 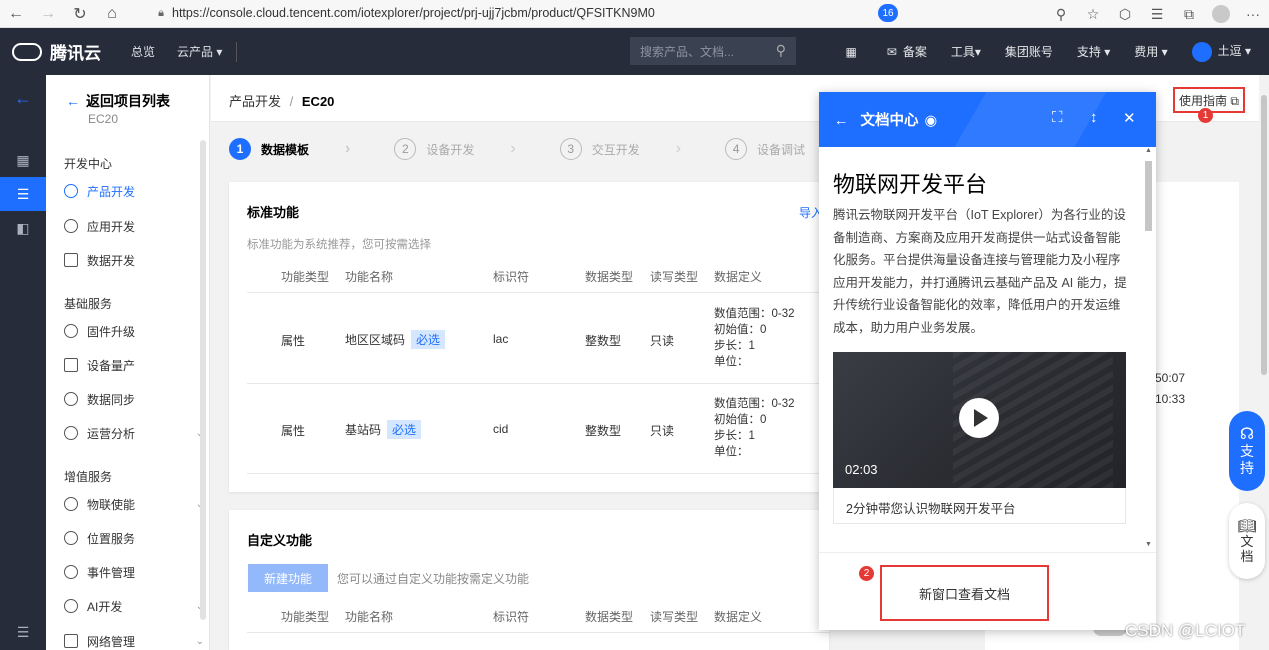 I want to click on standard-features-subtitle: 标准功能为系统推荐，您可按需选择, so click(x=339, y=245).